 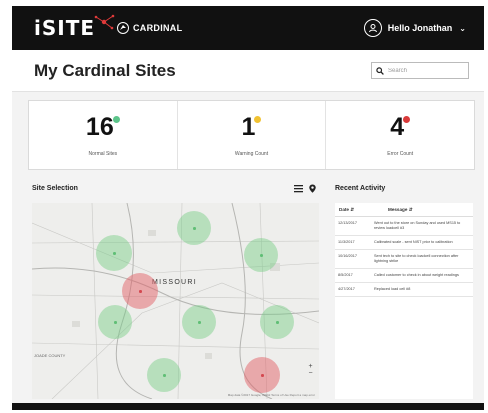 I want to click on recent-activity-heading: Recent Activity, so click(x=360, y=188).